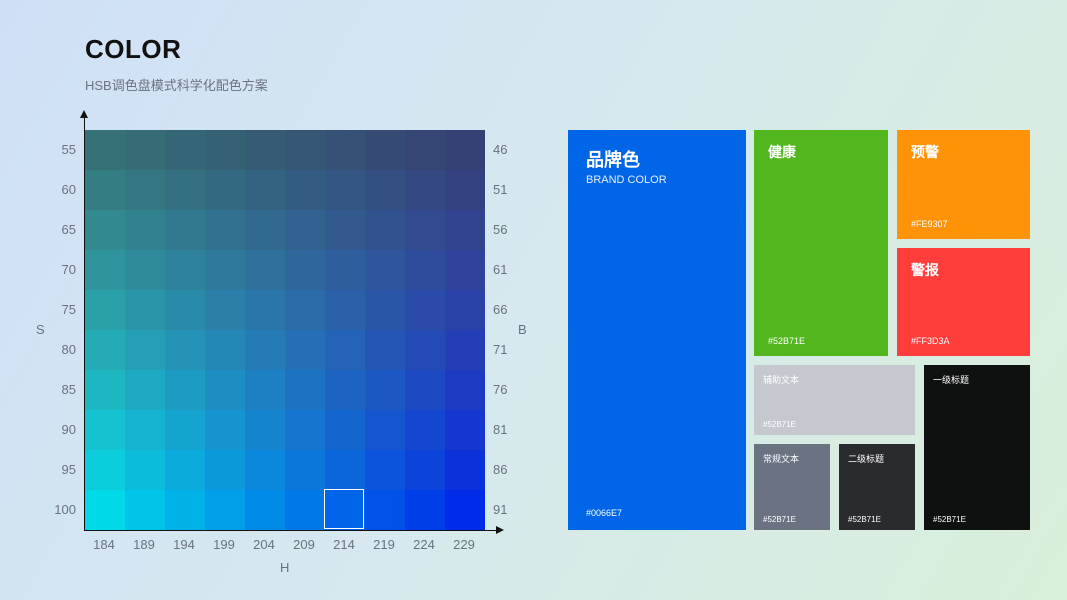 This screenshot has height=600, width=1067. Describe the element at coordinates (963, 302) in the screenshot. I see `alarm-color-swatch: 警报 #FF3D3A` at that location.